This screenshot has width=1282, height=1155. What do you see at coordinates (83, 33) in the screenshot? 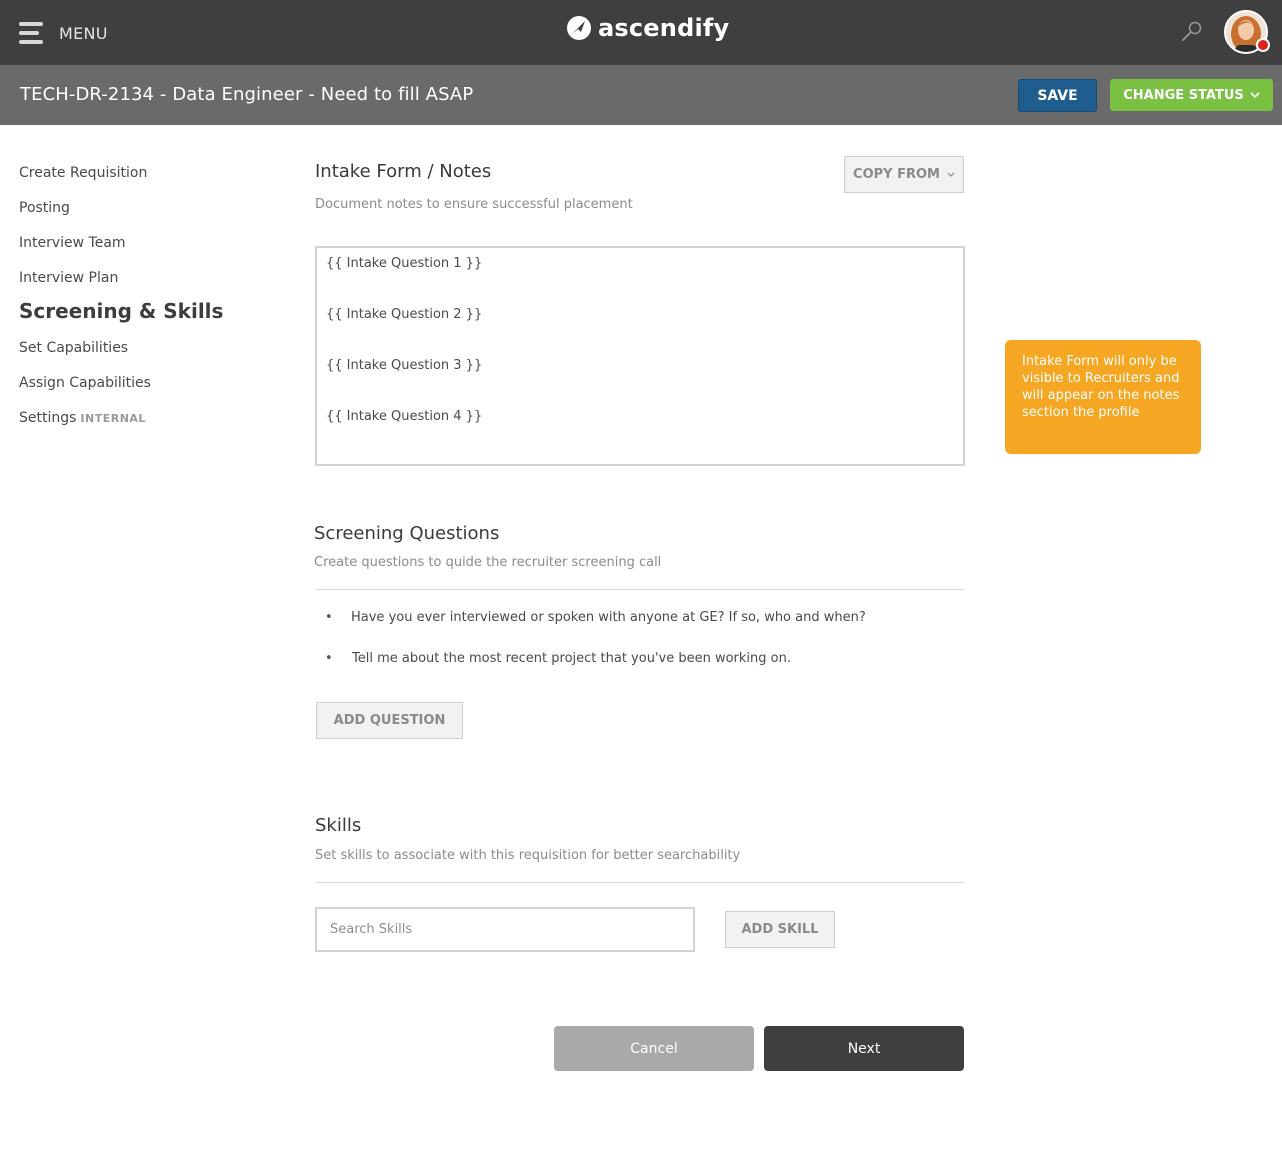
I see `menu-label: MENU` at bounding box center [83, 33].